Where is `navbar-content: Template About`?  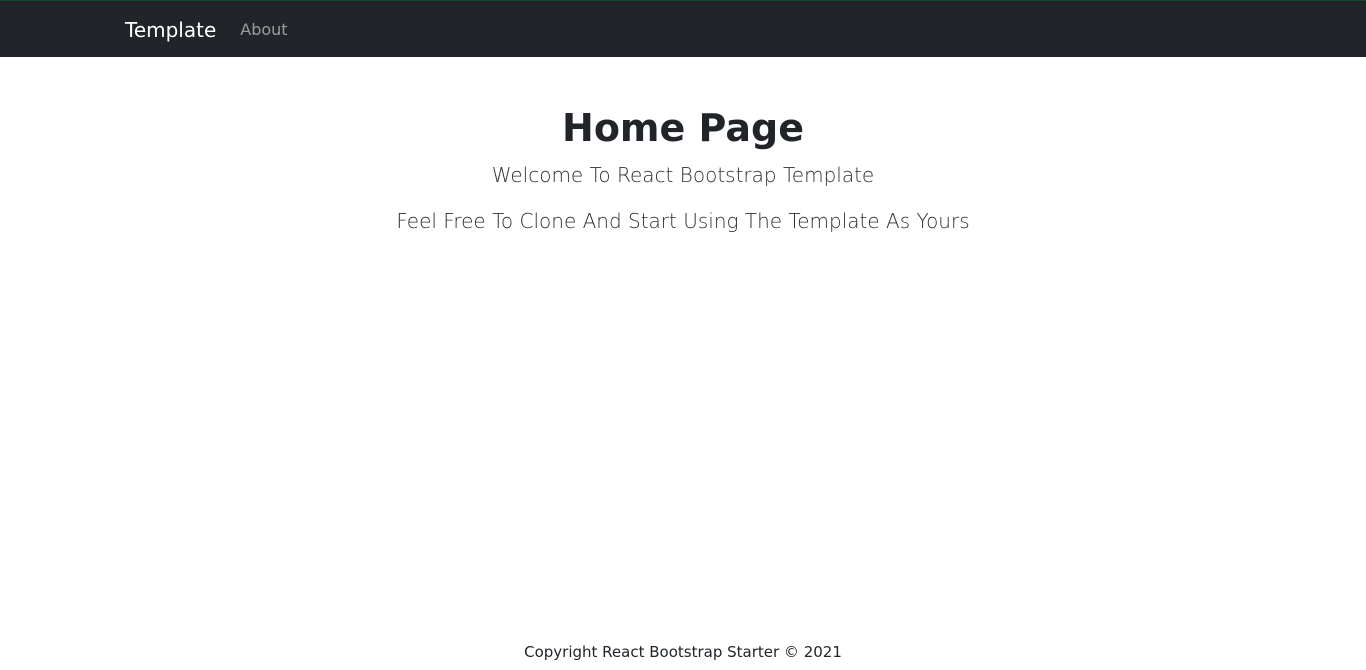
navbar-content: Template About is located at coordinates (206, 29).